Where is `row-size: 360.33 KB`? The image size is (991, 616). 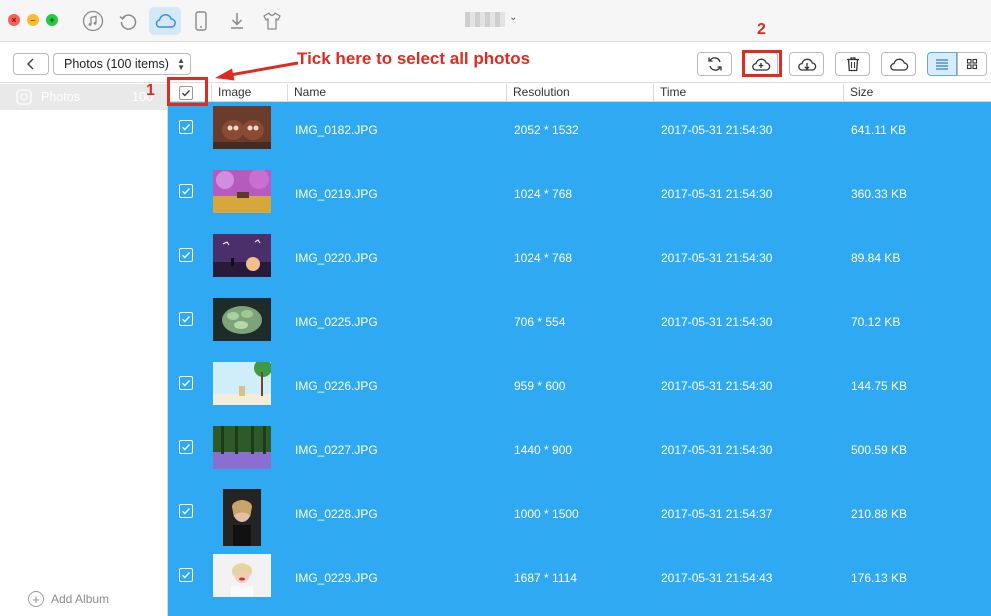 row-size: 360.33 KB is located at coordinates (879, 194).